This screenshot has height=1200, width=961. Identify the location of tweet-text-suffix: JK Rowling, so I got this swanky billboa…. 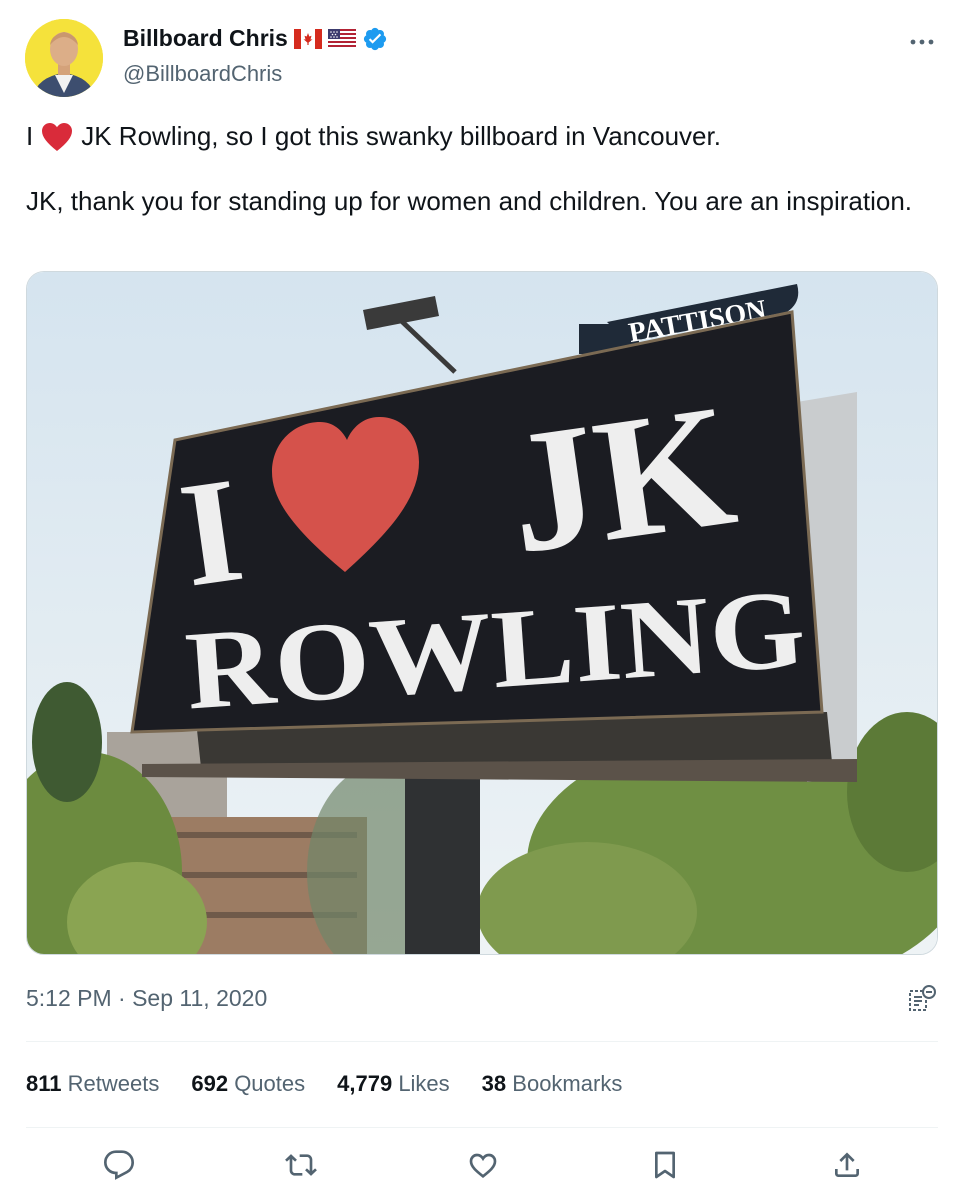
(401, 136).